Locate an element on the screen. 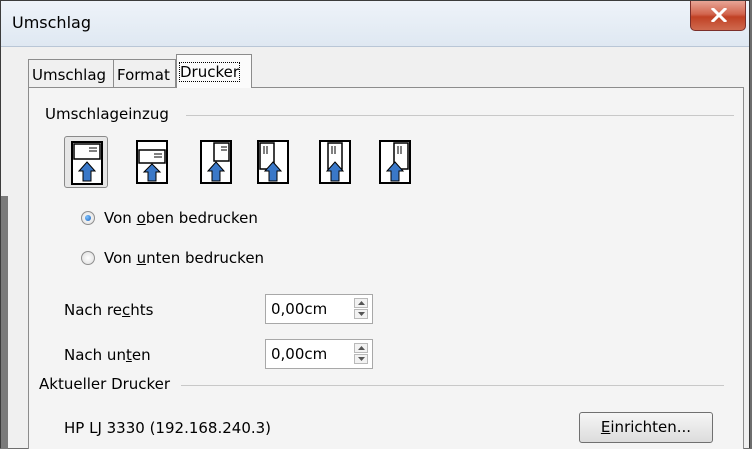 The width and height of the screenshot is (752, 449). shift-down-increase-button is located at coordinates (361, 348).